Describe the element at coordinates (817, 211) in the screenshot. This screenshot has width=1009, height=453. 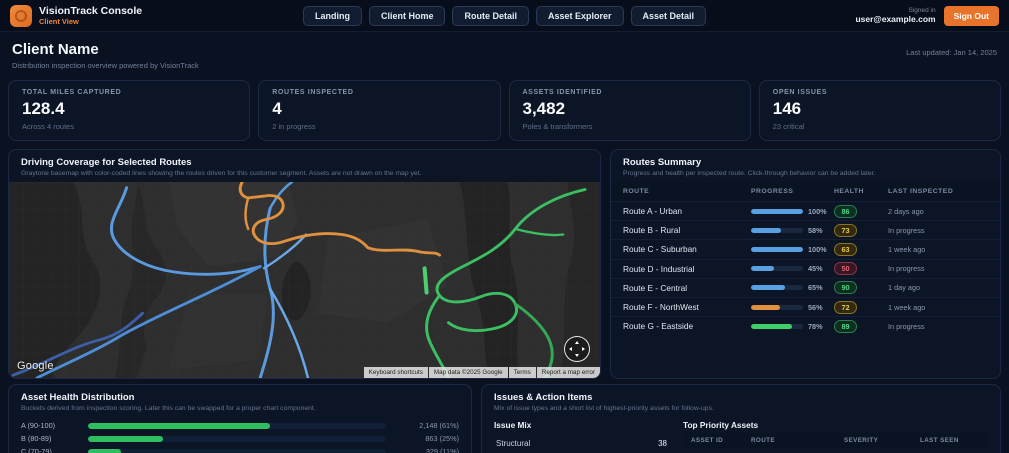
I see `progress-percent: 100%` at that location.